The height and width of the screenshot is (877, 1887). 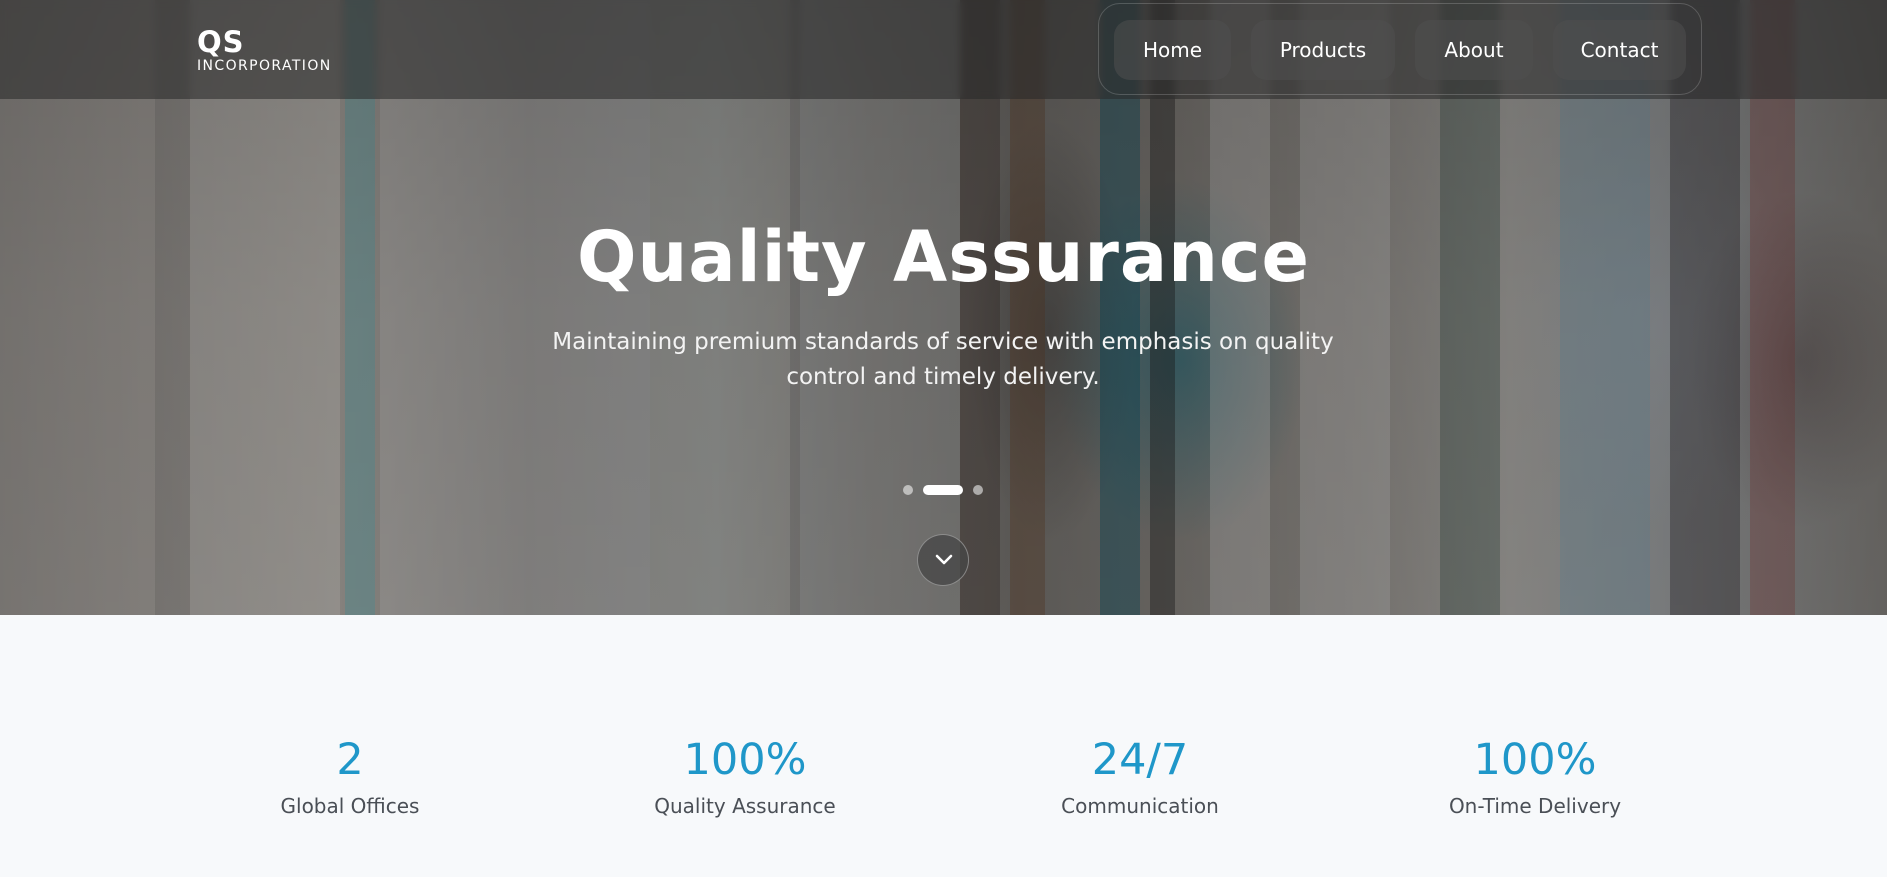 What do you see at coordinates (1140, 760) in the screenshot?
I see `stat-value: 24/7` at bounding box center [1140, 760].